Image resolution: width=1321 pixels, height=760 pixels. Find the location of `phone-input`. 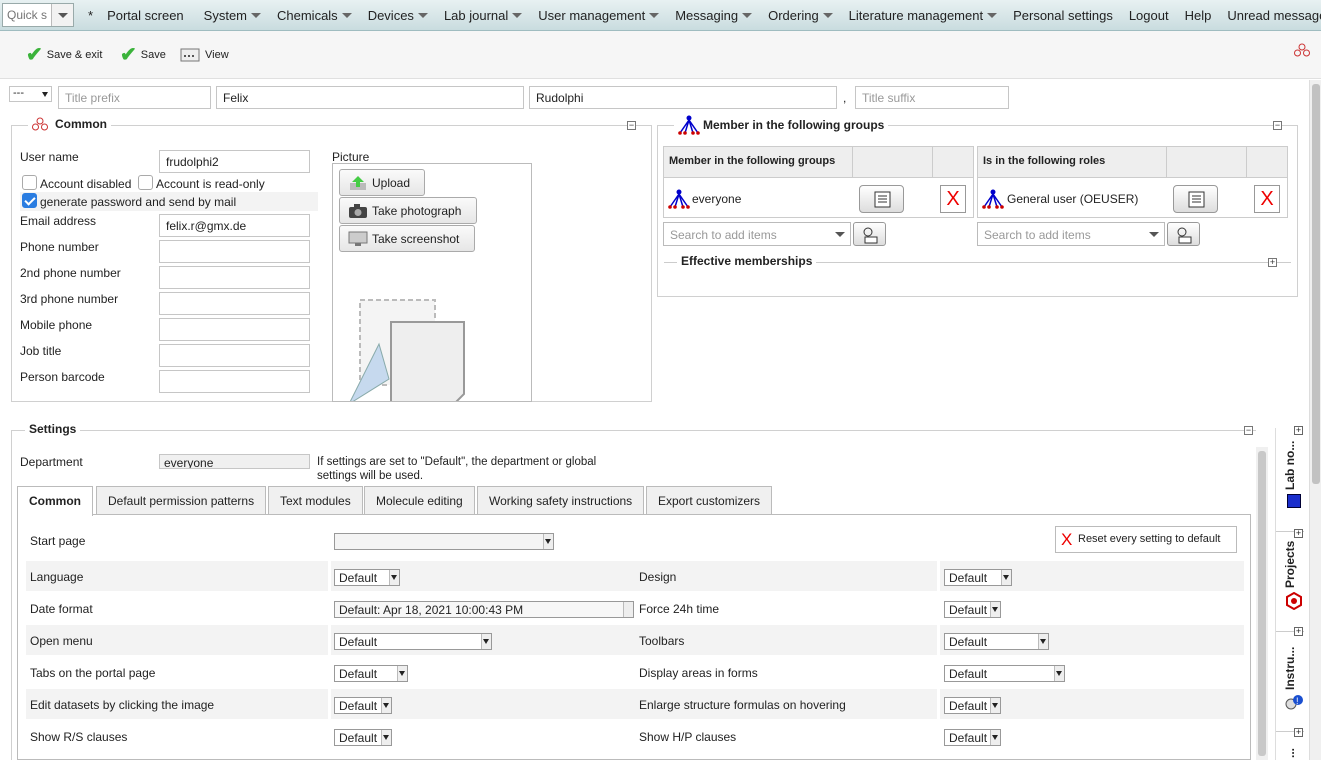

phone-input is located at coordinates (234, 251).